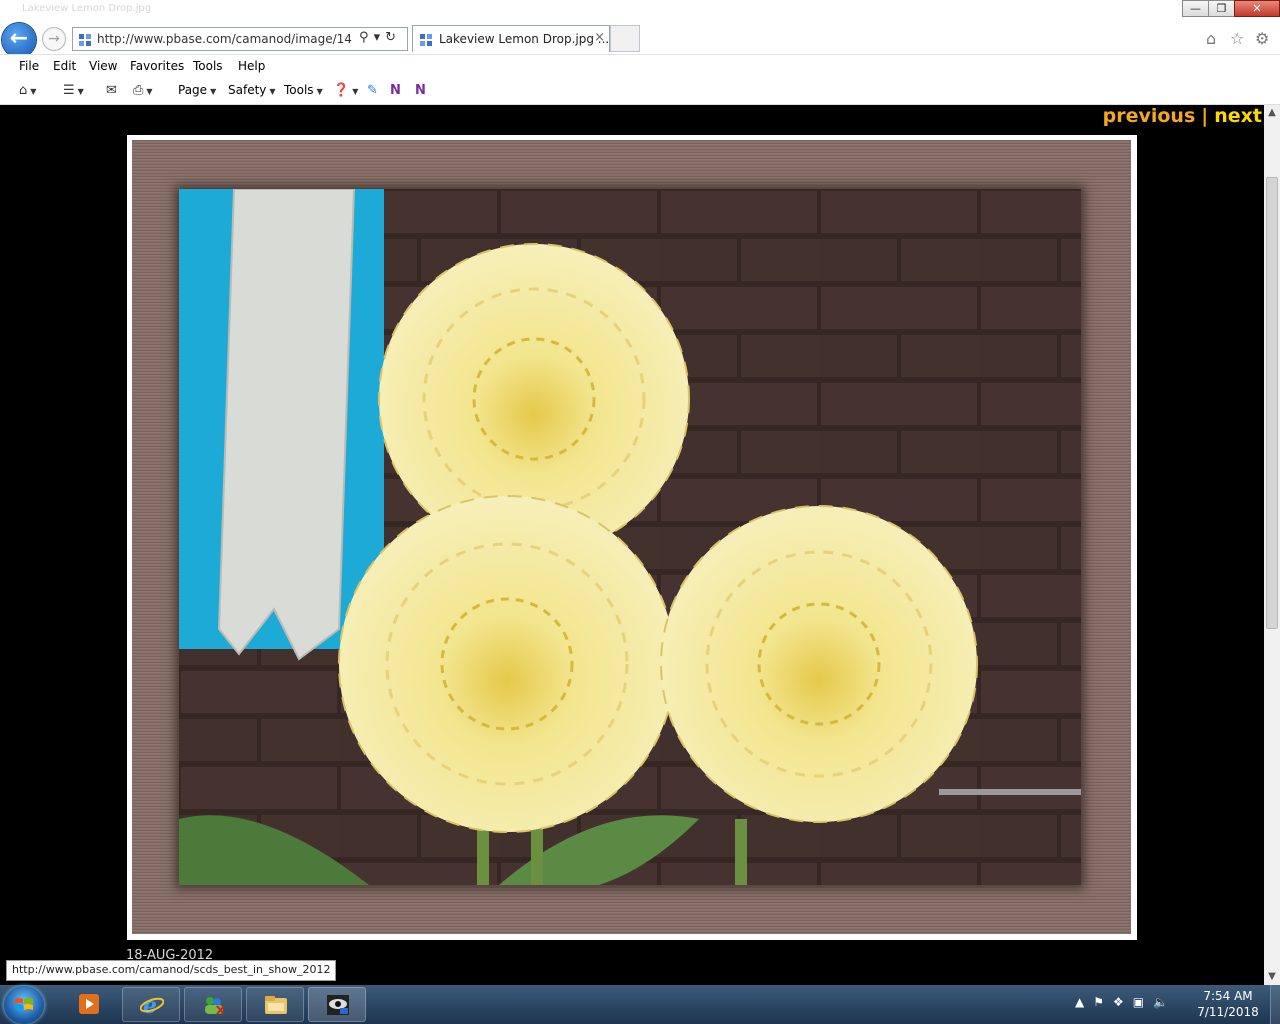  I want to click on tools-menu-button: Tools ▼, so click(303, 90).